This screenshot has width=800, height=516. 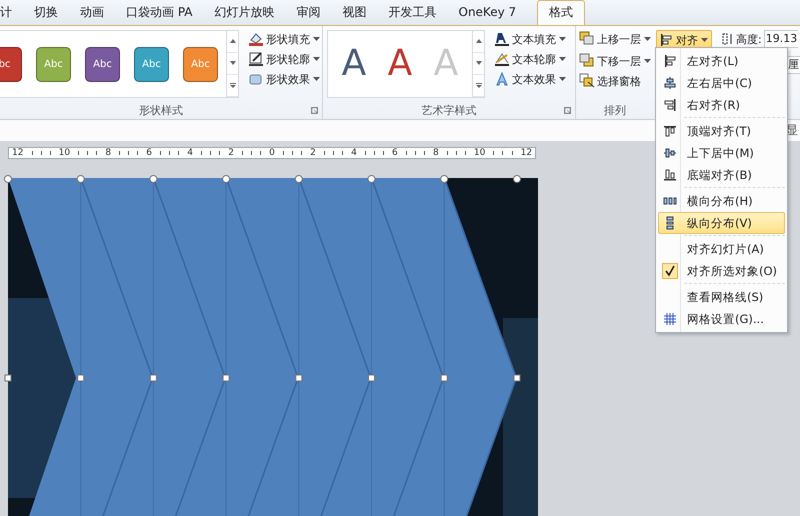 I want to click on height-field: 19.13, so click(x=781, y=39).